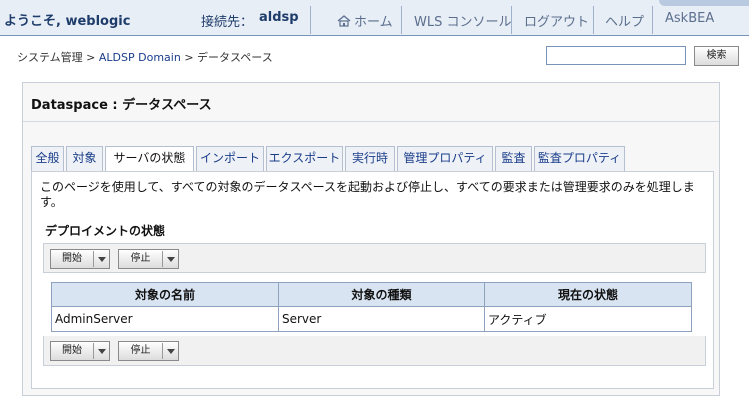 The image size is (749, 406). What do you see at coordinates (105, 231) in the screenshot?
I see `section-title: デプロイメントの状態` at bounding box center [105, 231].